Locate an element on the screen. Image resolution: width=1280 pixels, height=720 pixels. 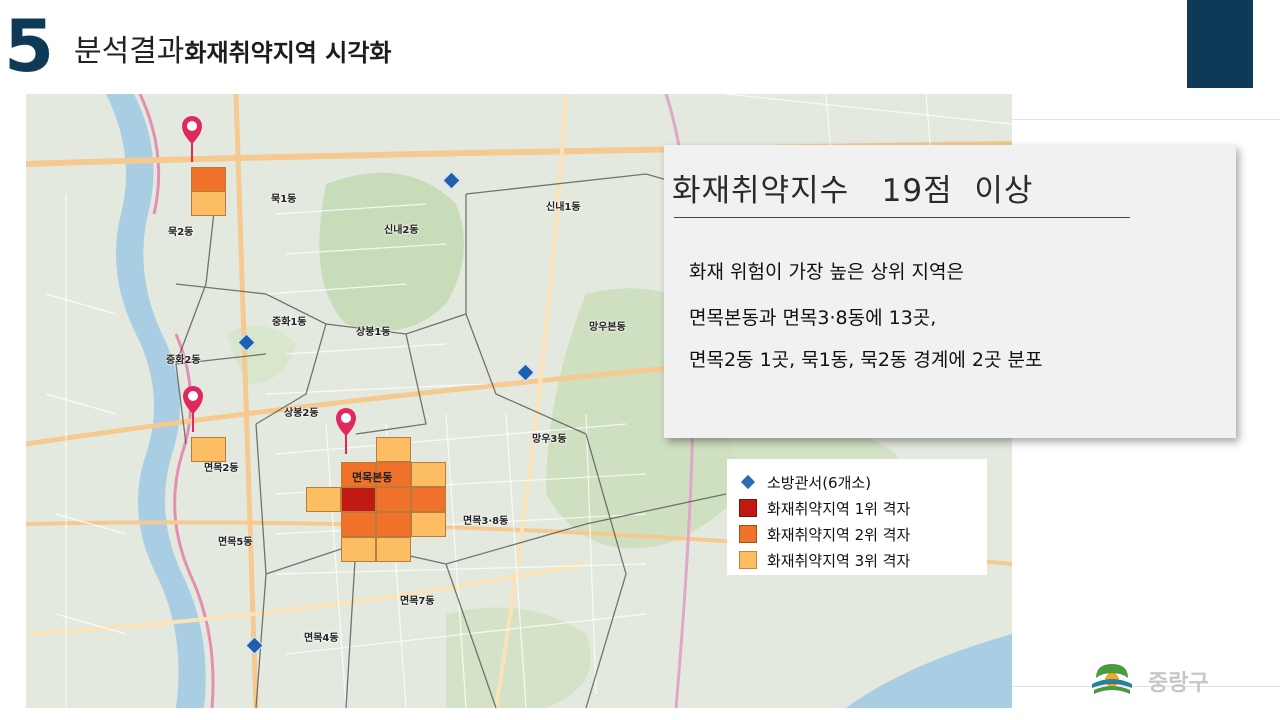
legend-item-rank2: 화재취약지역 2위 격자 is located at coordinates (857, 534).